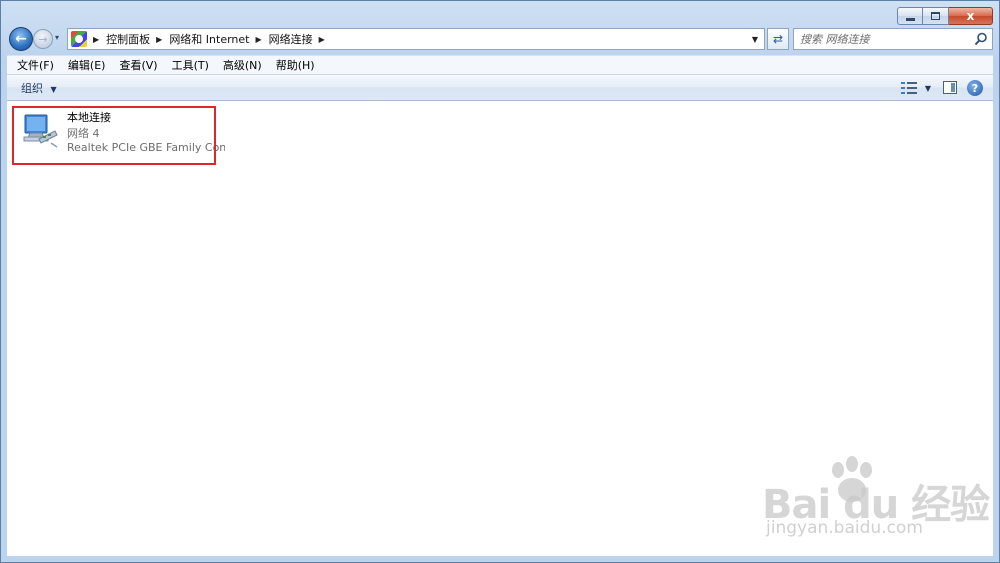  I want to click on forward-button: →, so click(43, 39).